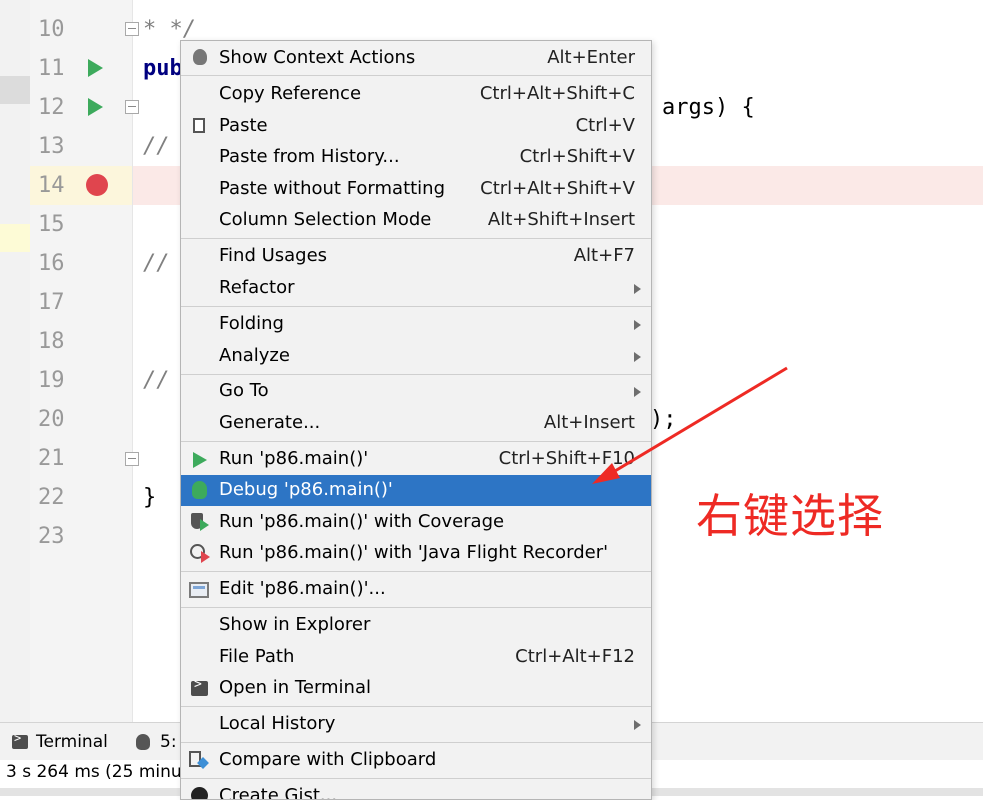 This screenshot has width=983, height=800. I want to click on compare-icon, so click(199, 761).